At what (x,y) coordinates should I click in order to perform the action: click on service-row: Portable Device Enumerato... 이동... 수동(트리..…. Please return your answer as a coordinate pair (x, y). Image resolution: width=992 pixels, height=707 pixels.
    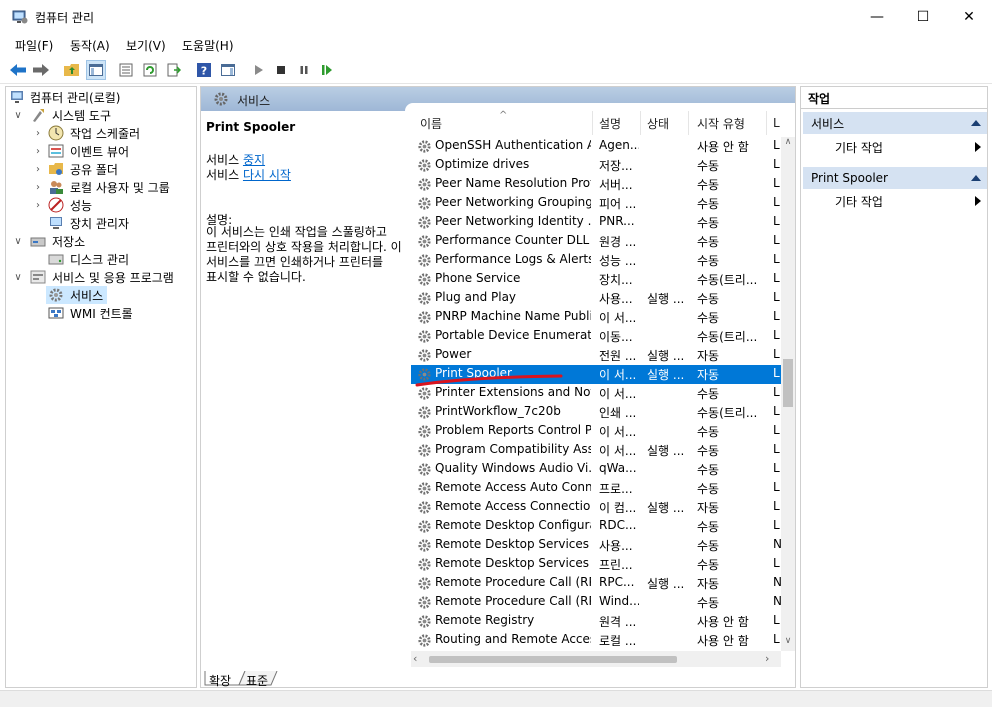
    Looking at the image, I should click on (596, 336).